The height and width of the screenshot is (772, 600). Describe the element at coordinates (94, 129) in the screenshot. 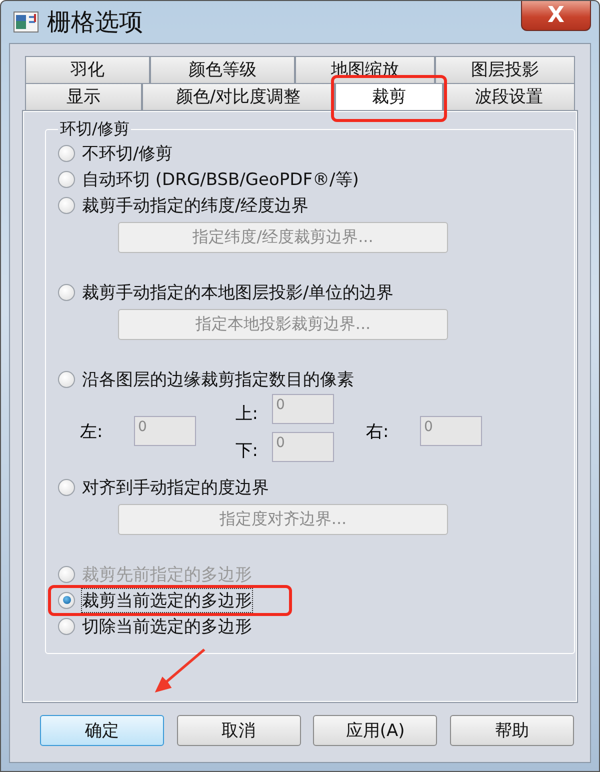

I see `group-label: 环切/修剪` at that location.